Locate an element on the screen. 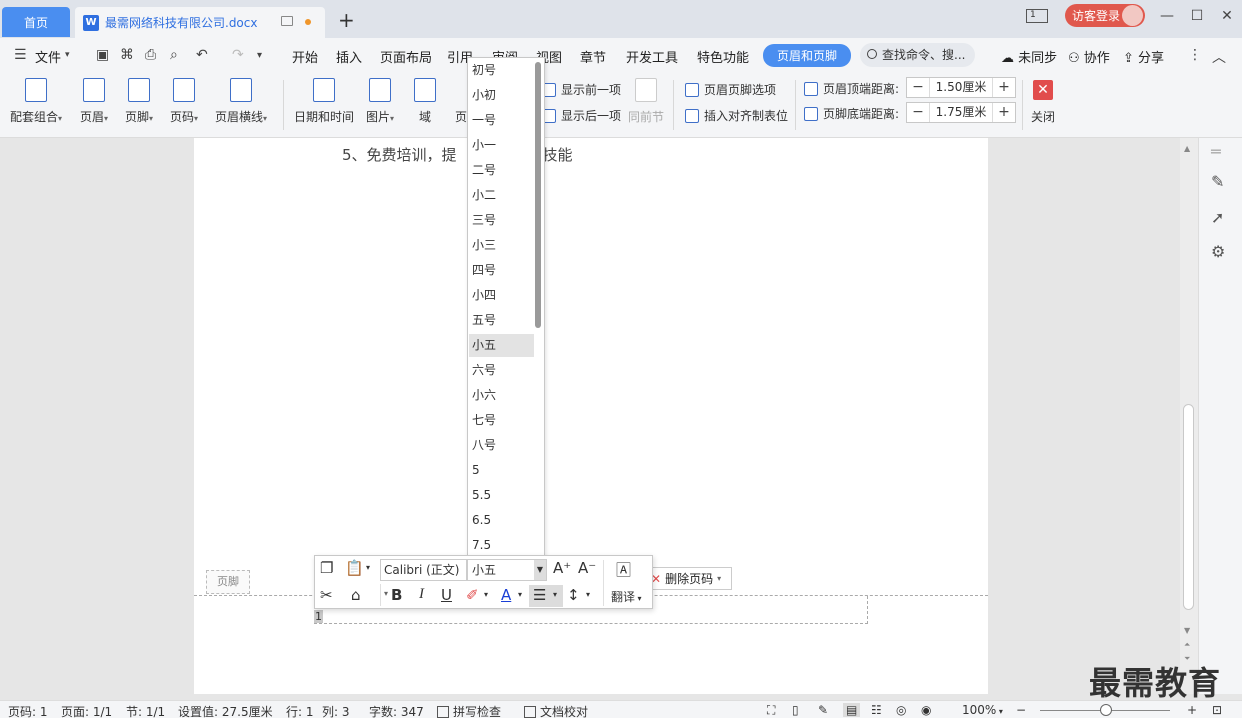 The image size is (1242, 718). font-select: Calibri (正文) ▾ is located at coordinates (423, 578).